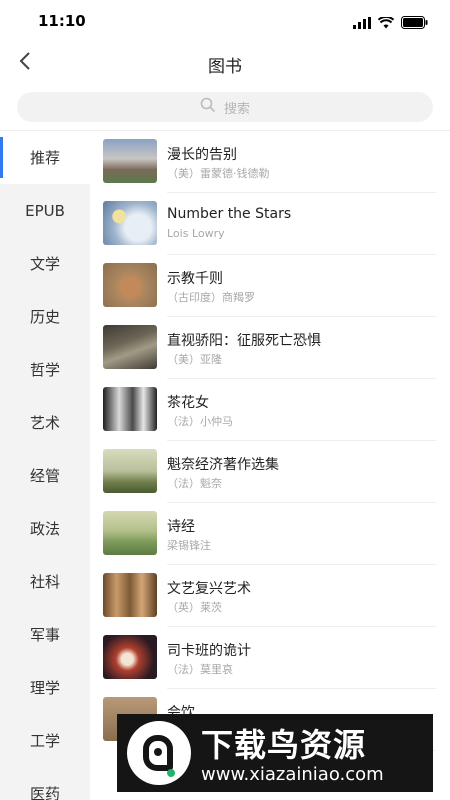 Image resolution: width=450 pixels, height=800 pixels. What do you see at coordinates (194, 359) in the screenshot?
I see `book-author: （美）亚隆` at bounding box center [194, 359].